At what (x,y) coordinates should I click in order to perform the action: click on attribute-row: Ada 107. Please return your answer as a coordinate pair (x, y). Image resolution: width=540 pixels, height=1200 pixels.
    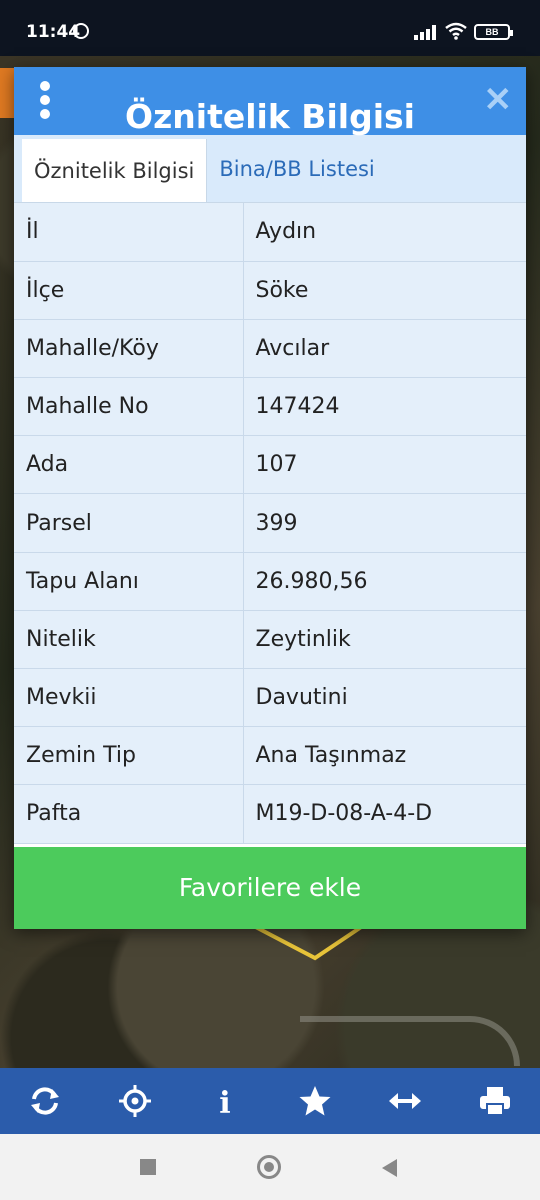
    Looking at the image, I should click on (270, 465).